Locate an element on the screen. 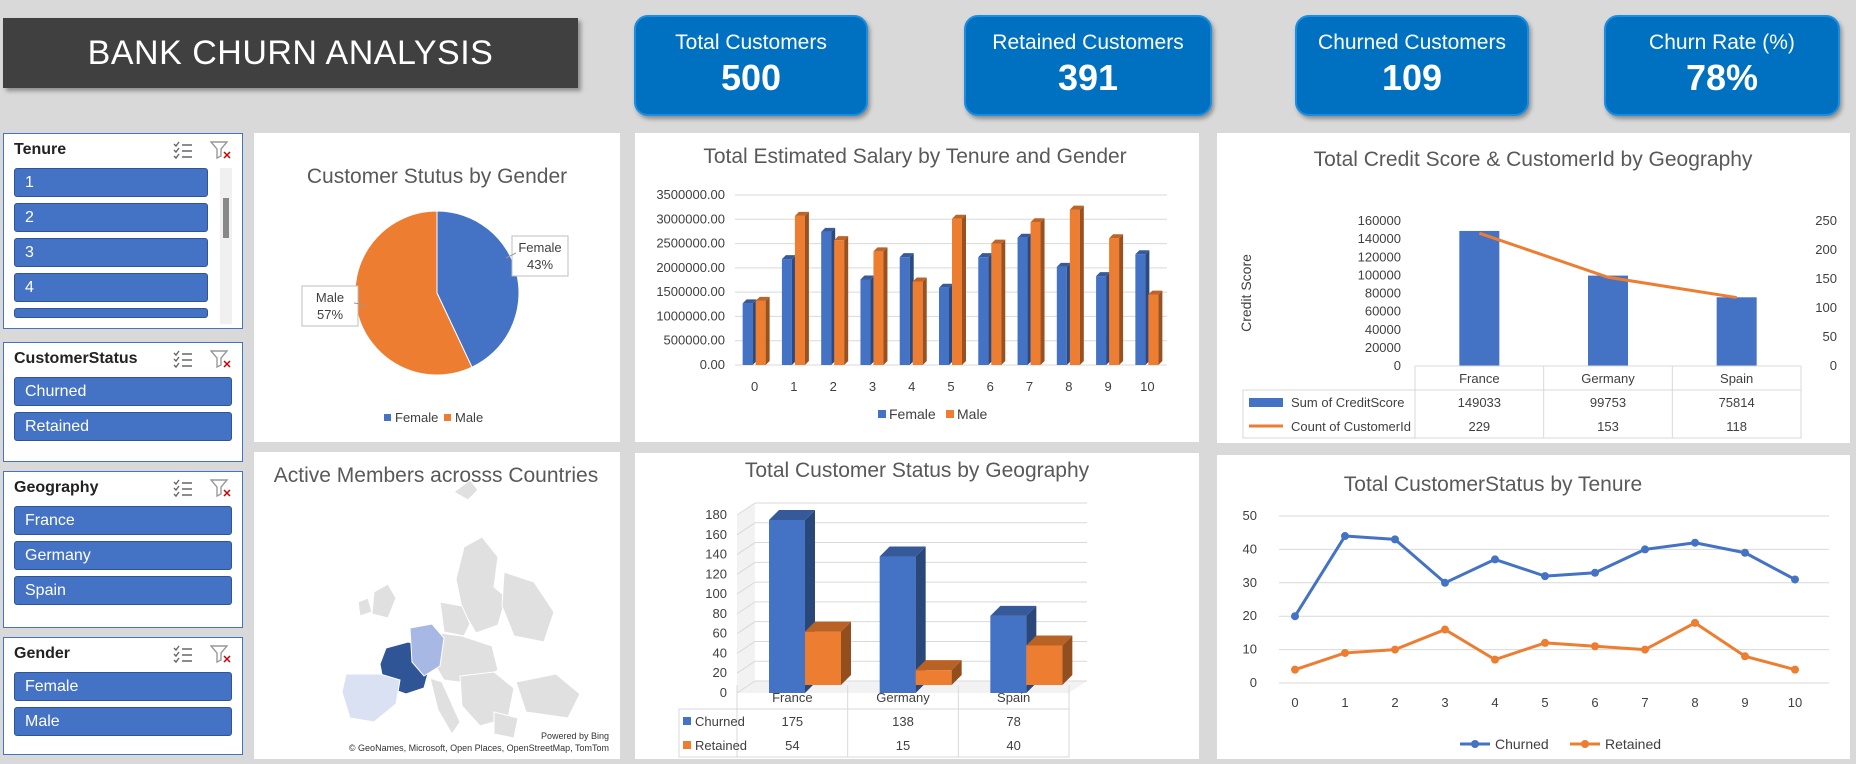  slicer-item-tenure-2: 2 is located at coordinates (111, 217).